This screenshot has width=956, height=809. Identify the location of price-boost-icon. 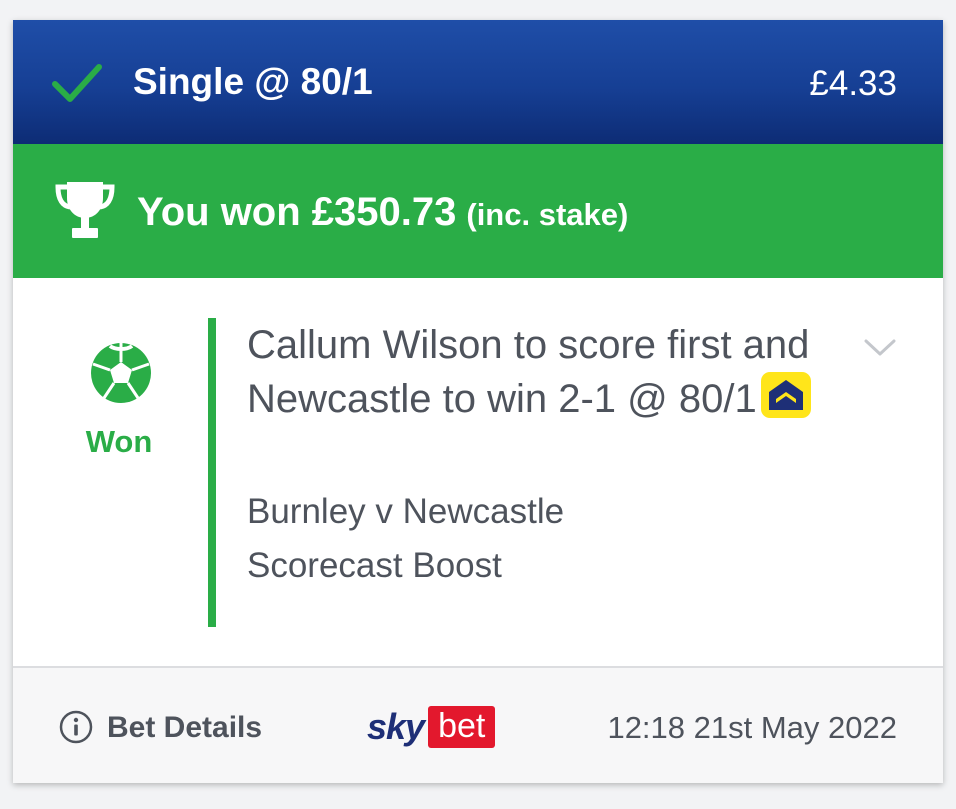
(785, 395).